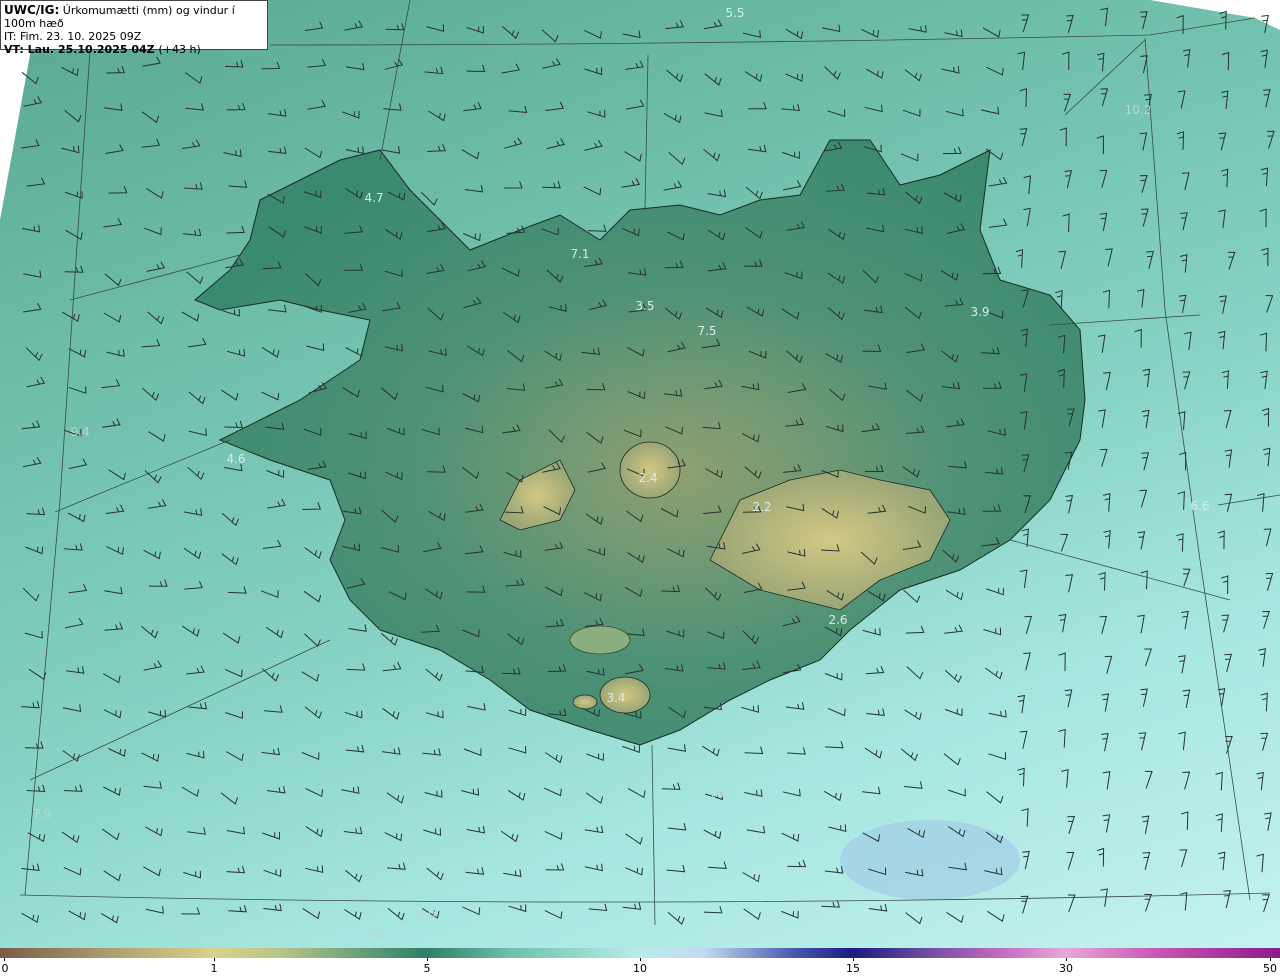 The height and width of the screenshot is (978, 1280). Describe the element at coordinates (214, 968) in the screenshot. I see `colorbar-tick-label: 1` at that location.